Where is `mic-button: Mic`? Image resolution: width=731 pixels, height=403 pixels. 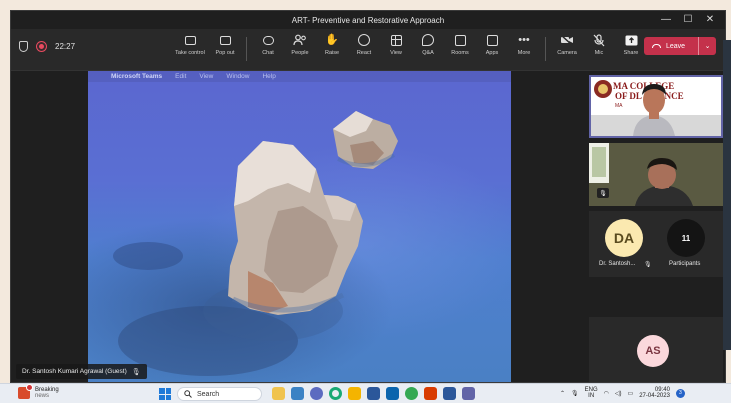
mic-button: Mic is located at coordinates (599, 47).